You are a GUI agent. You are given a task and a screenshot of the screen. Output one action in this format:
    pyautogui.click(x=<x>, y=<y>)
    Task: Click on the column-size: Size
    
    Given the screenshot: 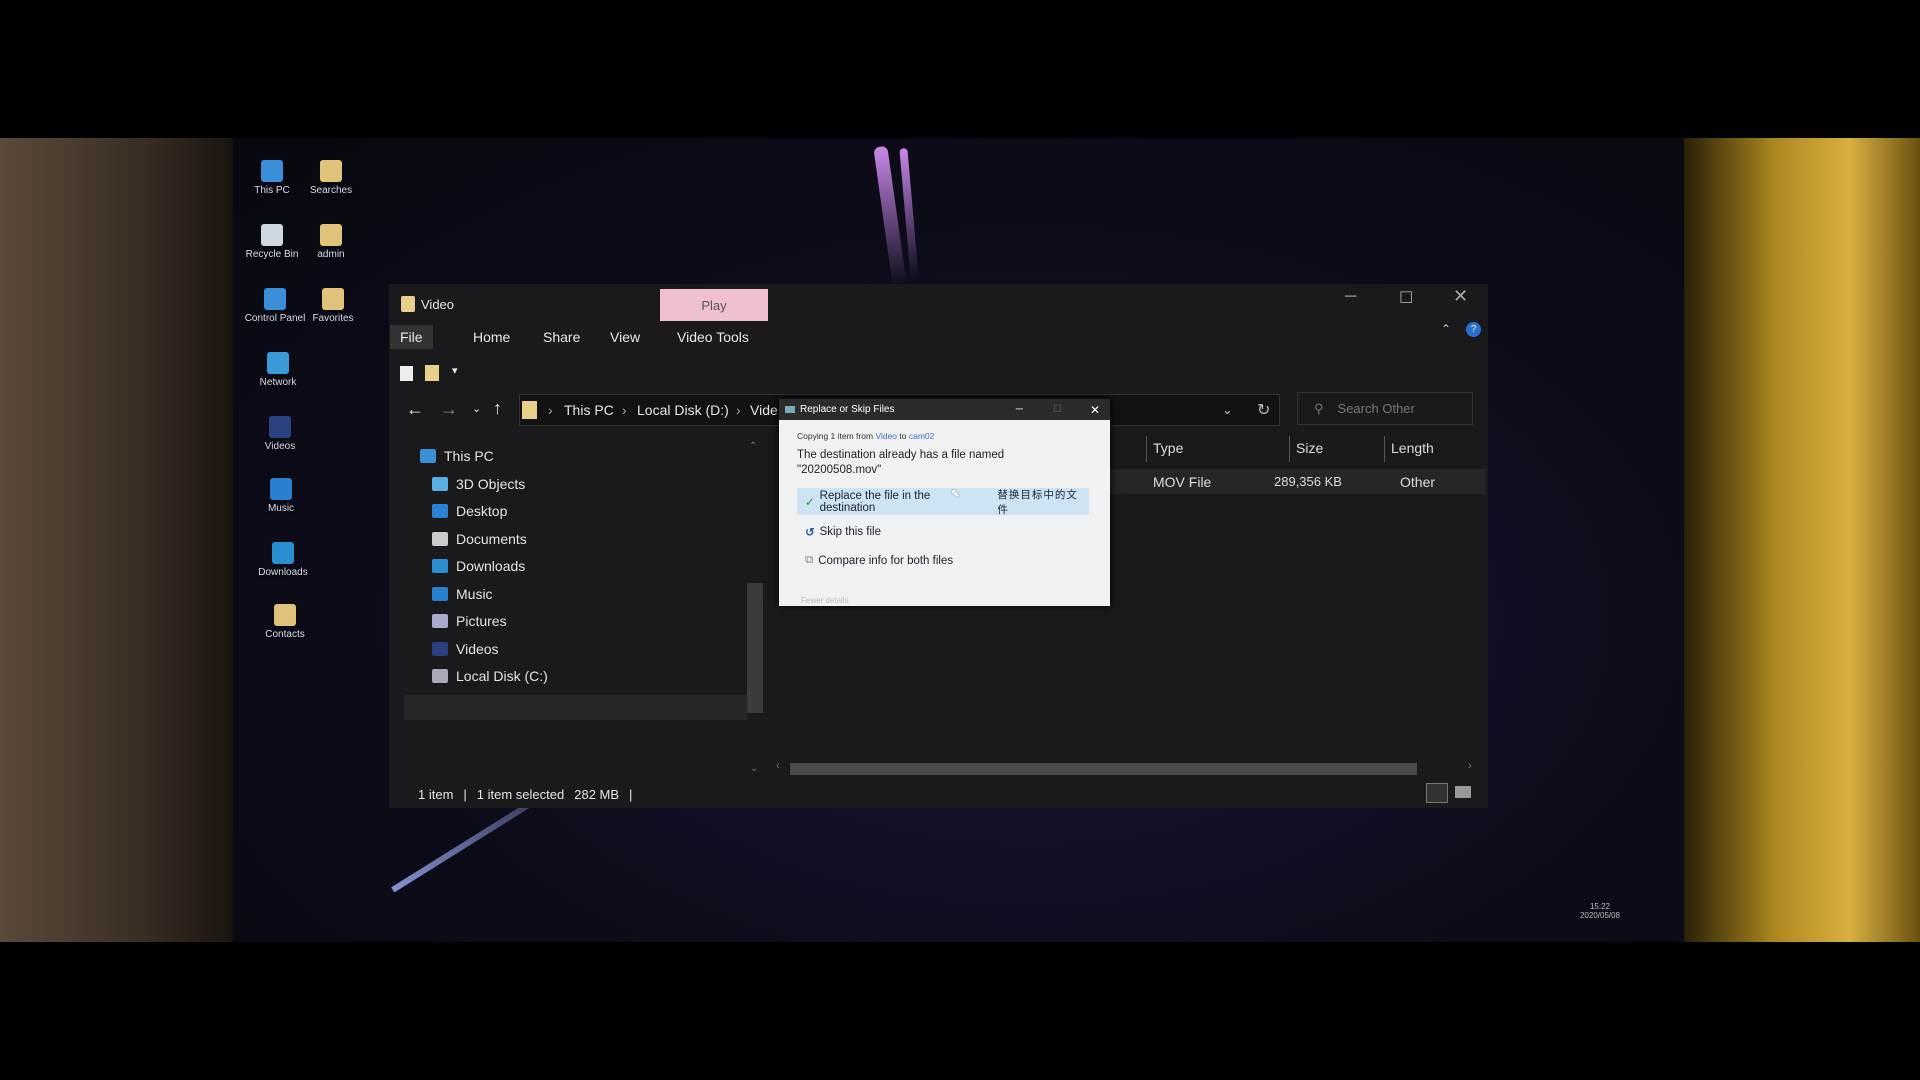 What is the action you would take?
    pyautogui.click(x=1309, y=448)
    